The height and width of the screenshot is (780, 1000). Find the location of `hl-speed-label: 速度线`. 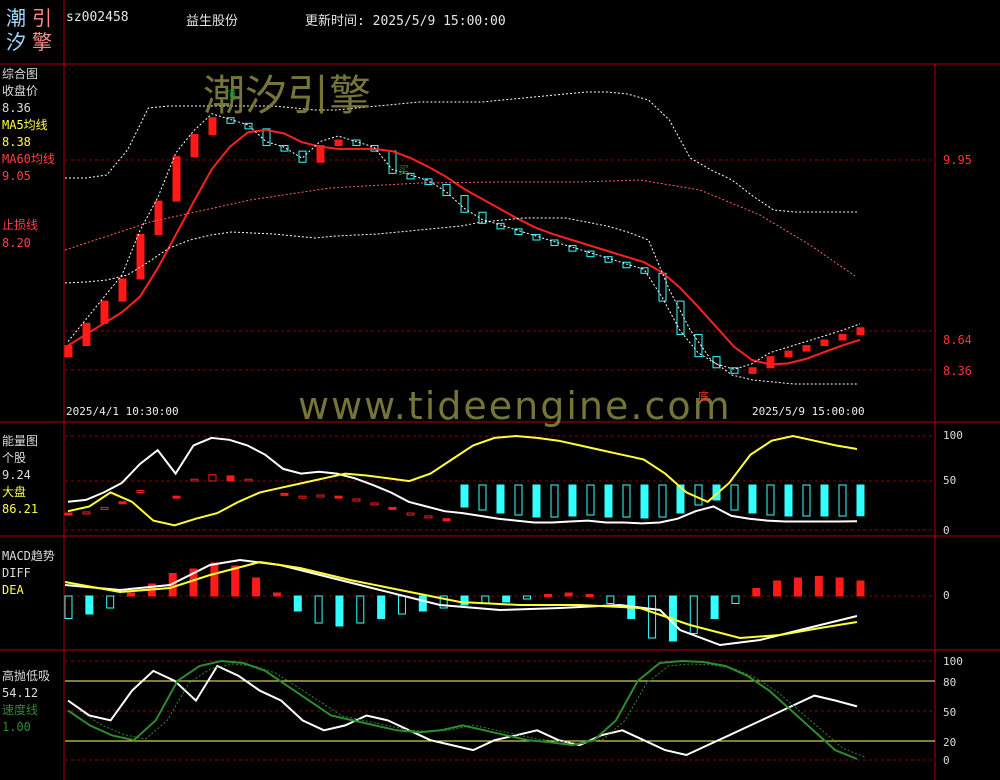

hl-speed-label: 速度线 is located at coordinates (20, 710).